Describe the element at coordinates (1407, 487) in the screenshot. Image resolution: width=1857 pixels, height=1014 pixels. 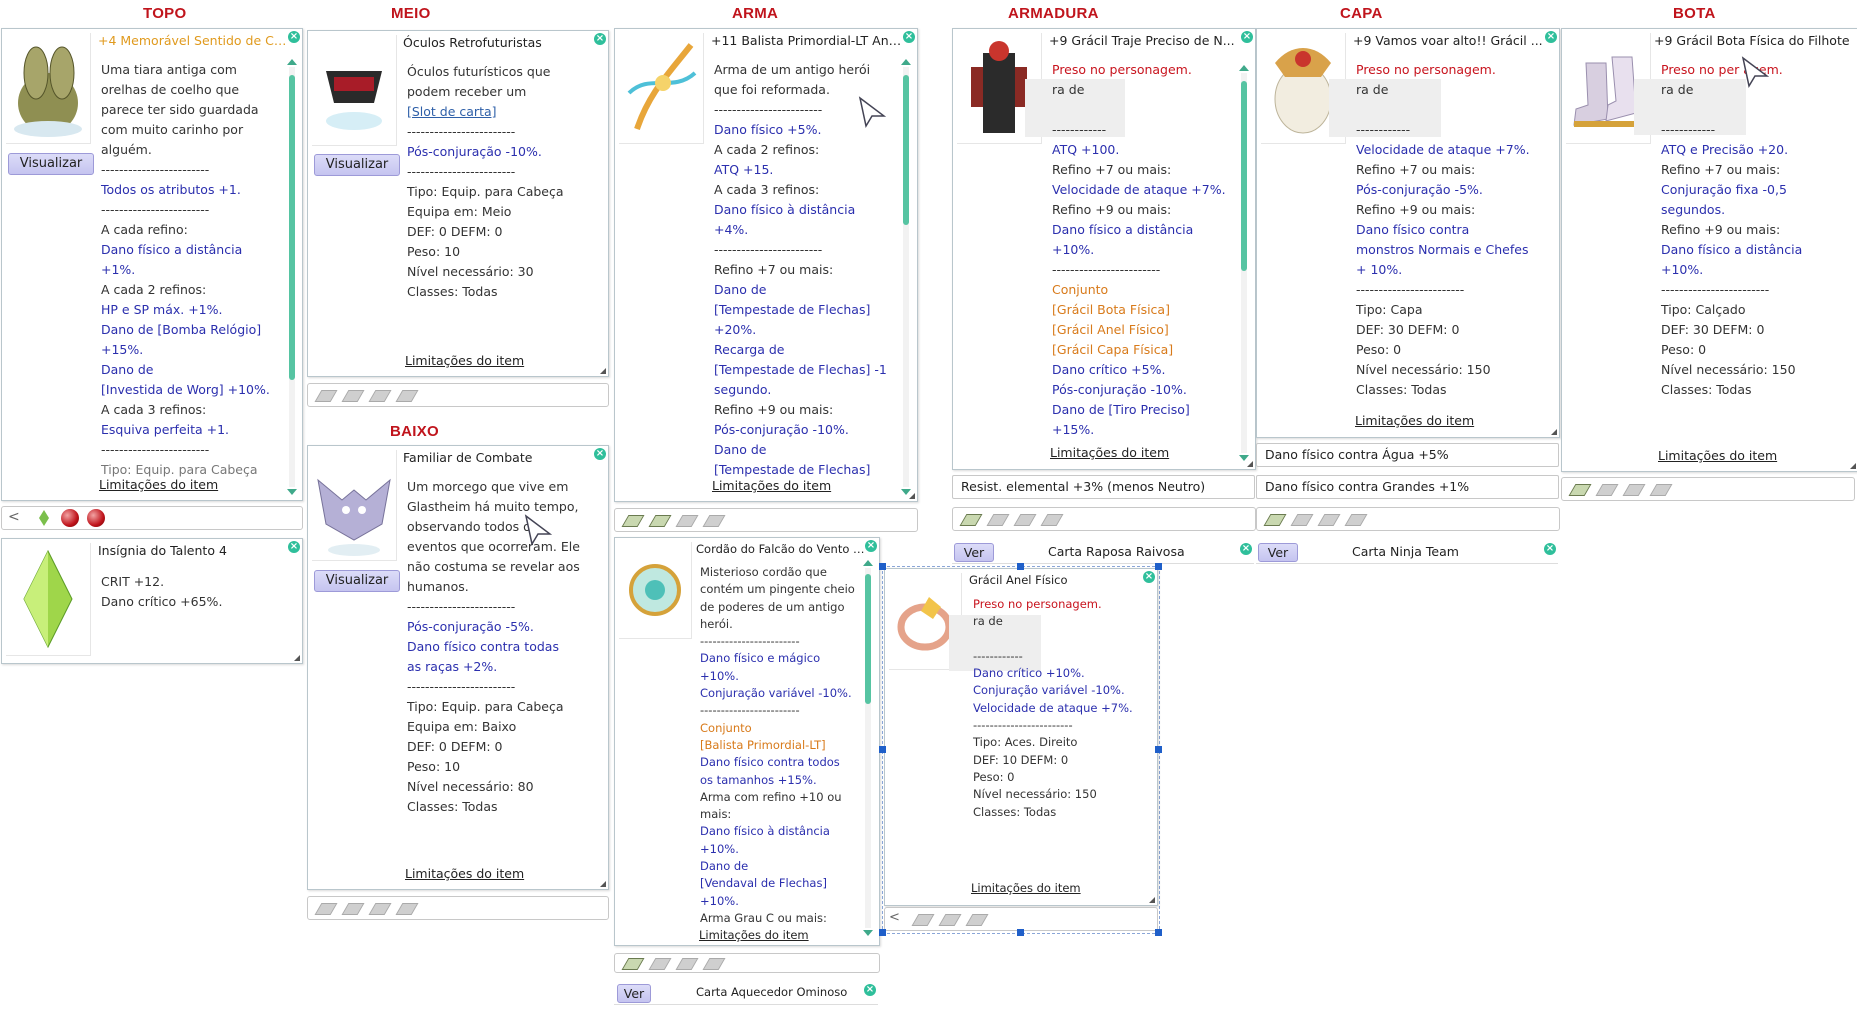
I see `random-effect-bar: Dano físico contra Grandes +1%` at that location.